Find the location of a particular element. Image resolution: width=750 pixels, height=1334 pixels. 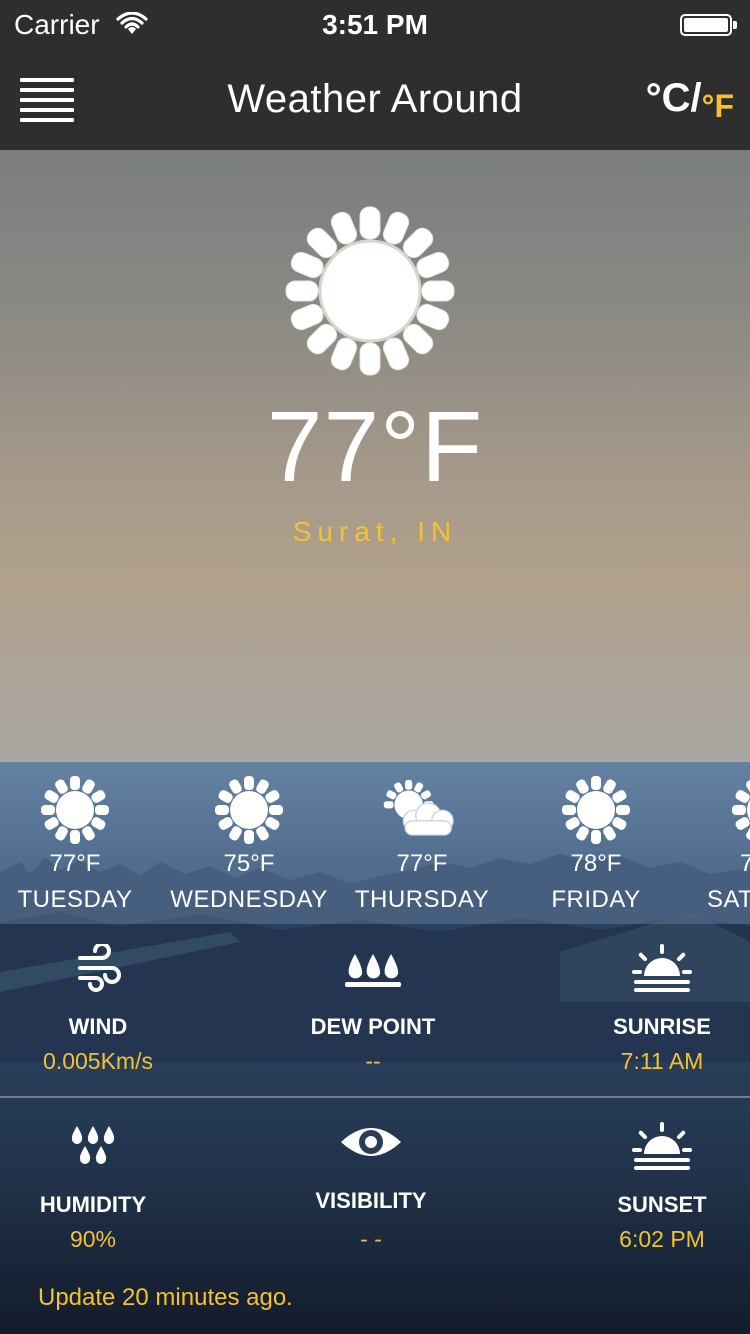

wind-label: WIND is located at coordinates (98, 1026).